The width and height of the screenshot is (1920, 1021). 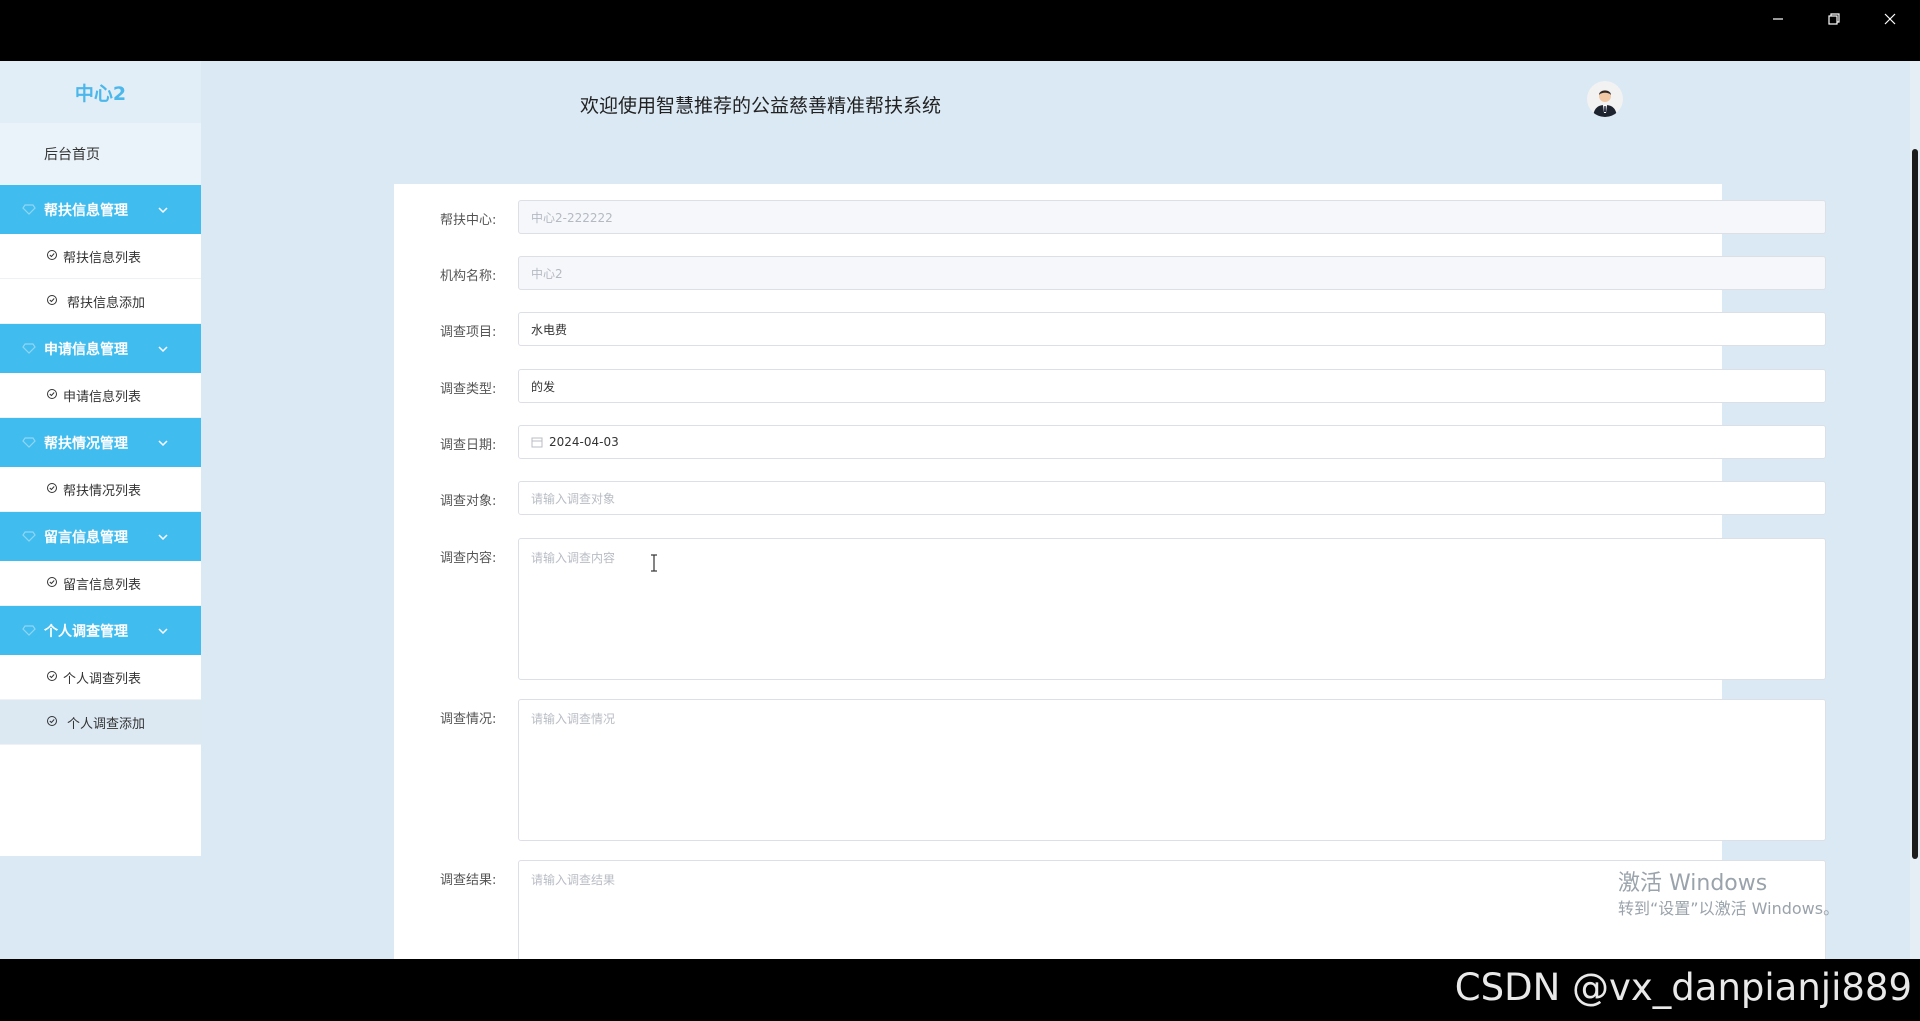 What do you see at coordinates (468, 880) in the screenshot?
I see `field-label: 调查结果:` at bounding box center [468, 880].